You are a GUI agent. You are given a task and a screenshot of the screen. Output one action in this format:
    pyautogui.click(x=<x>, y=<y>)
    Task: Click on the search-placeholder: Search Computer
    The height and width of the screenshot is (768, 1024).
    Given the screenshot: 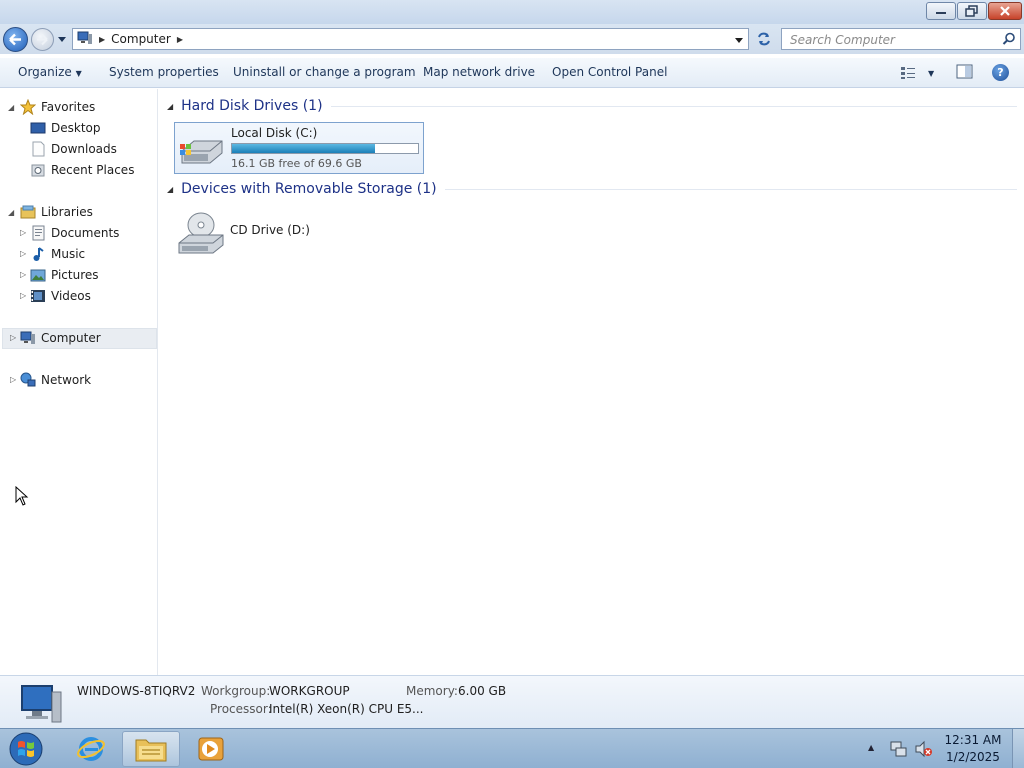 What is the action you would take?
    pyautogui.click(x=842, y=40)
    